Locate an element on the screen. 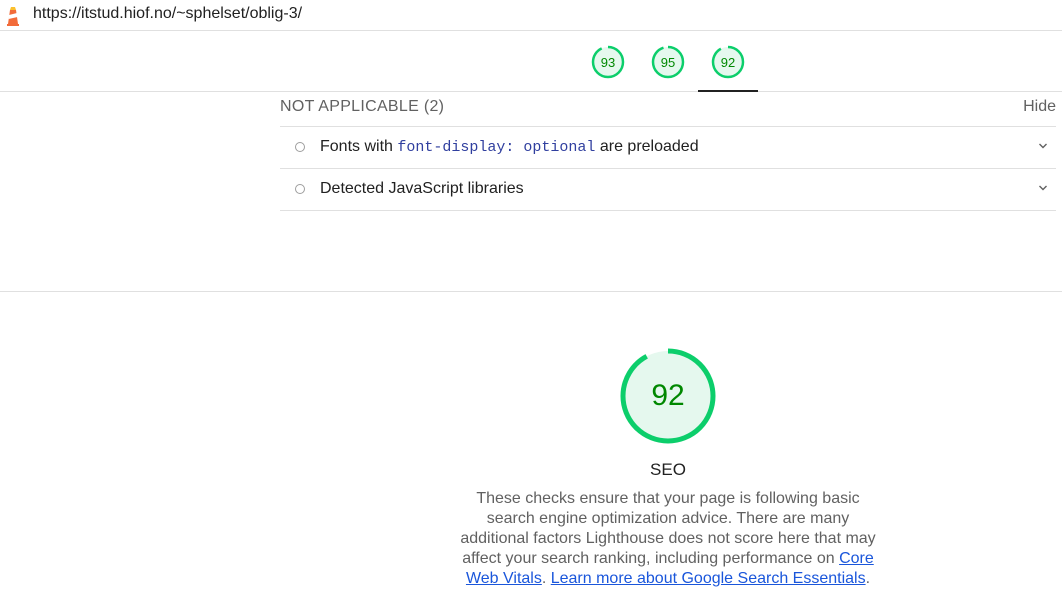  lighthouse-icon is located at coordinates (13, 16).